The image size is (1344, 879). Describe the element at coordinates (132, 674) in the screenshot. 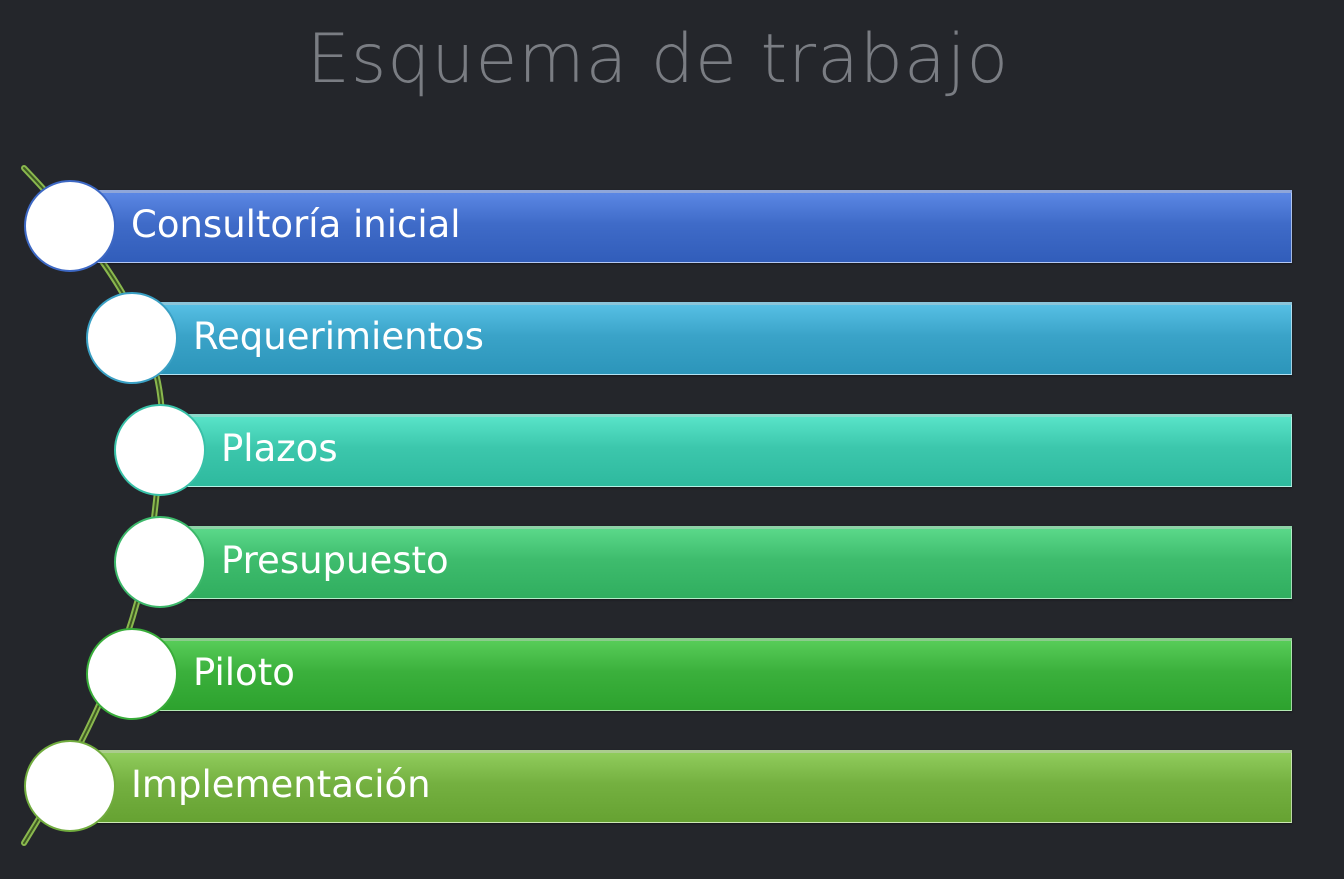

I see `step-node-piloto` at that location.